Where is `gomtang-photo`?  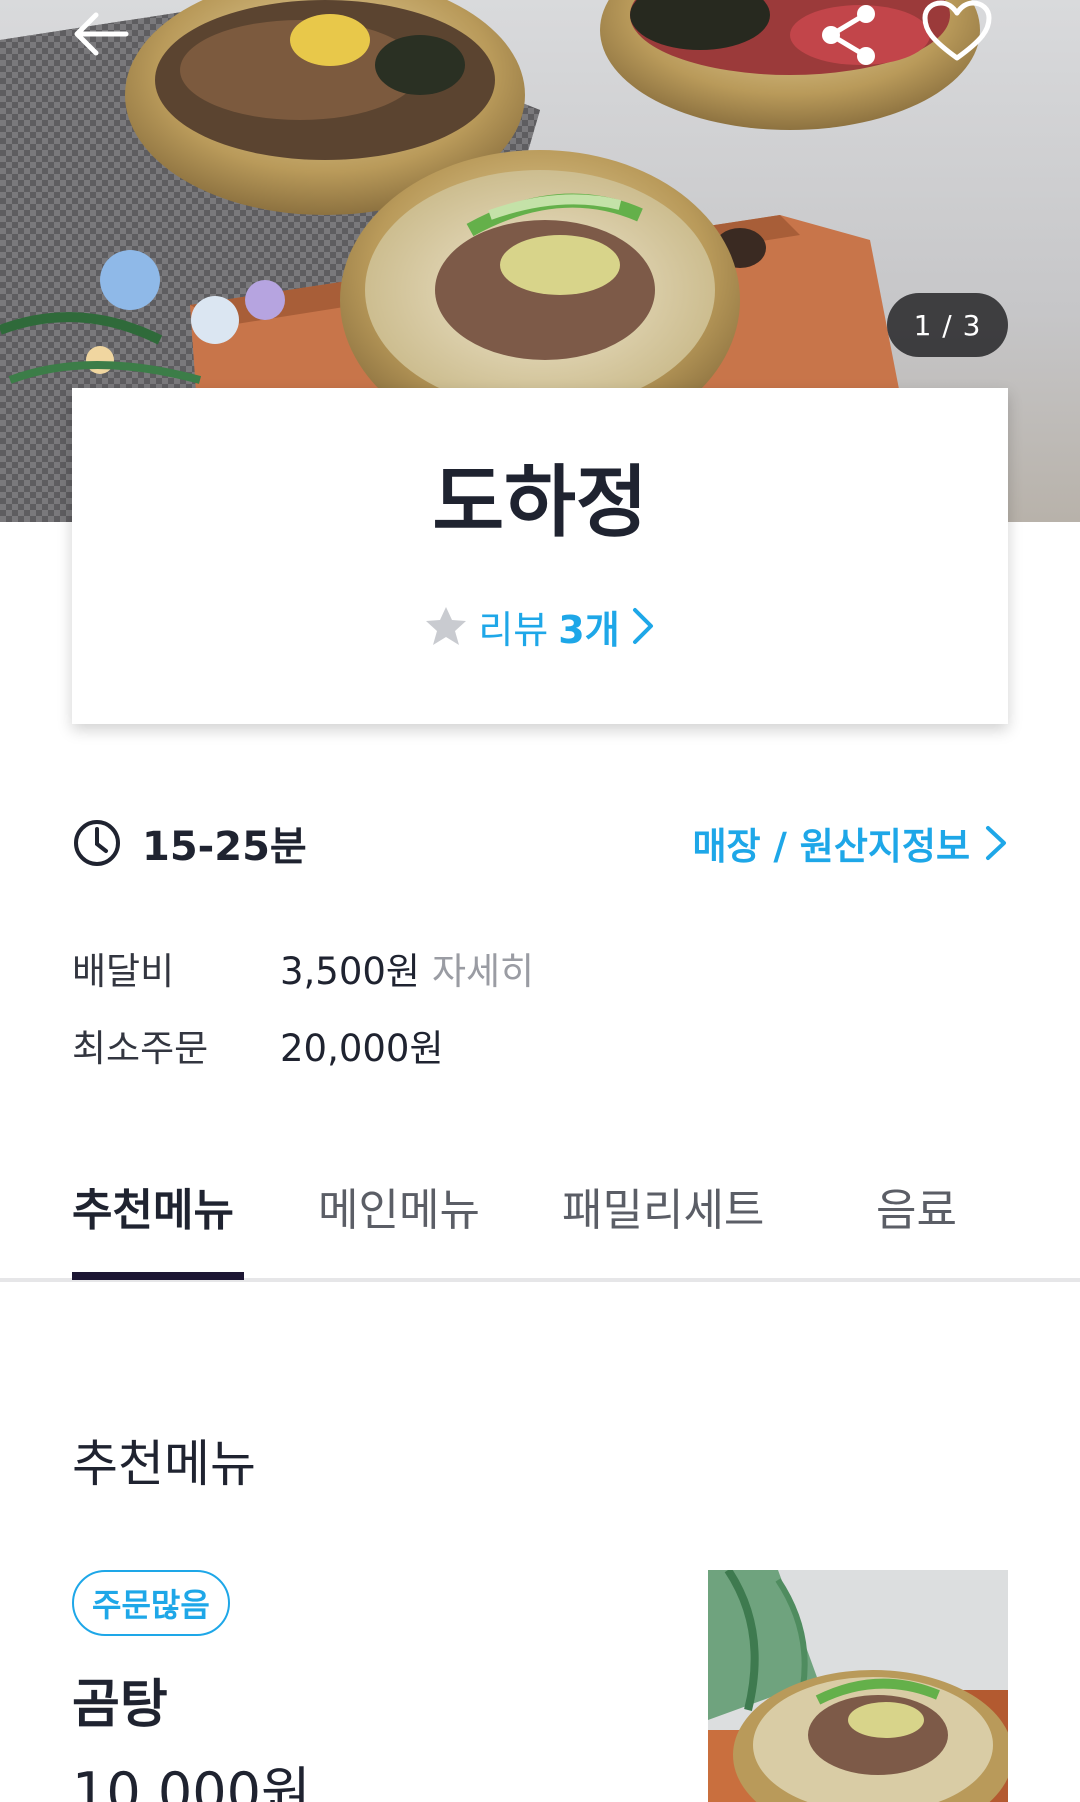
gomtang-photo is located at coordinates (858, 1686).